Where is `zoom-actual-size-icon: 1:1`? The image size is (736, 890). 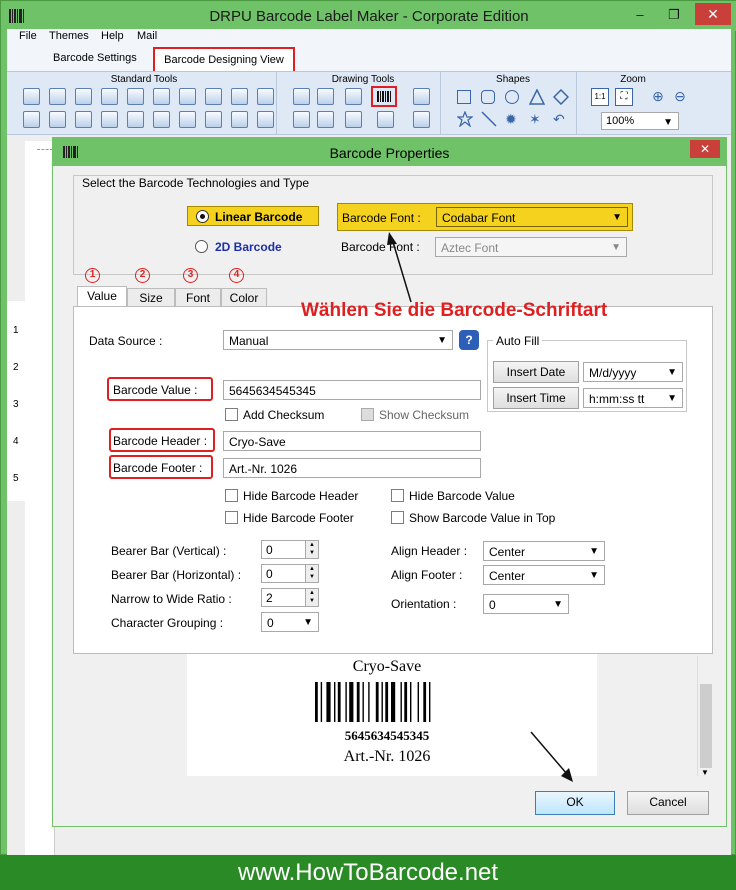
zoom-actual-size-icon: 1:1 is located at coordinates (600, 97).